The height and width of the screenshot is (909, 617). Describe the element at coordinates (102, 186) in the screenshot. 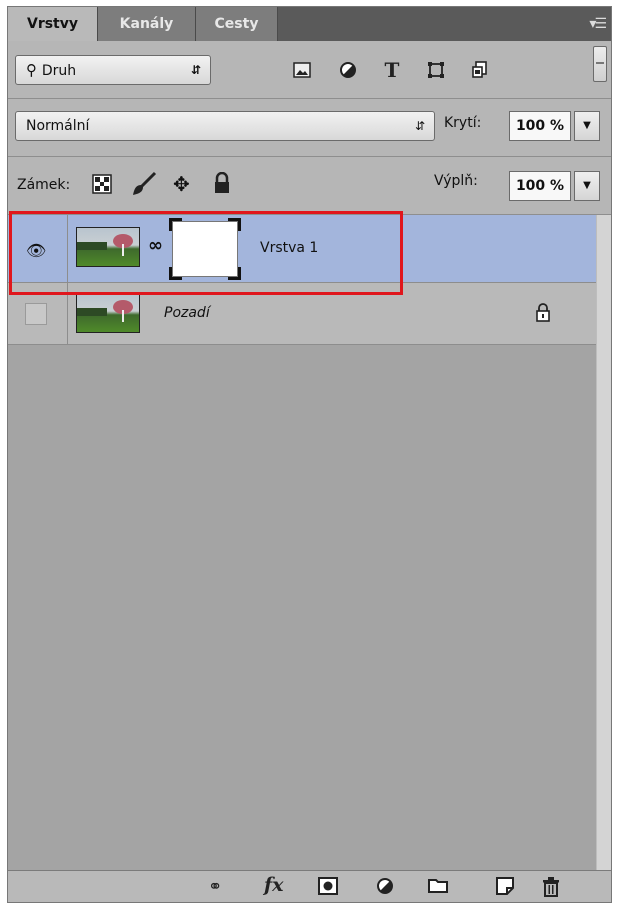

I see `lock-transparent-pixels-icon` at that location.